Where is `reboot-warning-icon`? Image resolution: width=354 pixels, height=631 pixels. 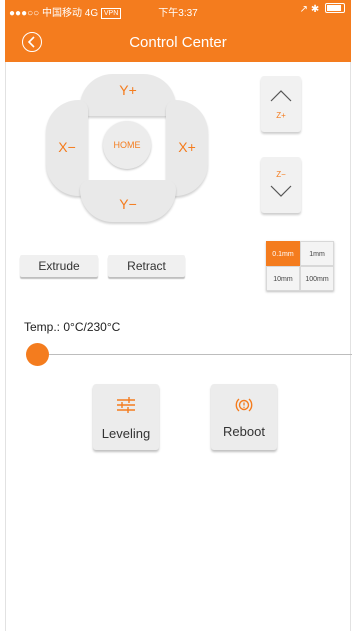
reboot-warning-icon is located at coordinates (244, 405).